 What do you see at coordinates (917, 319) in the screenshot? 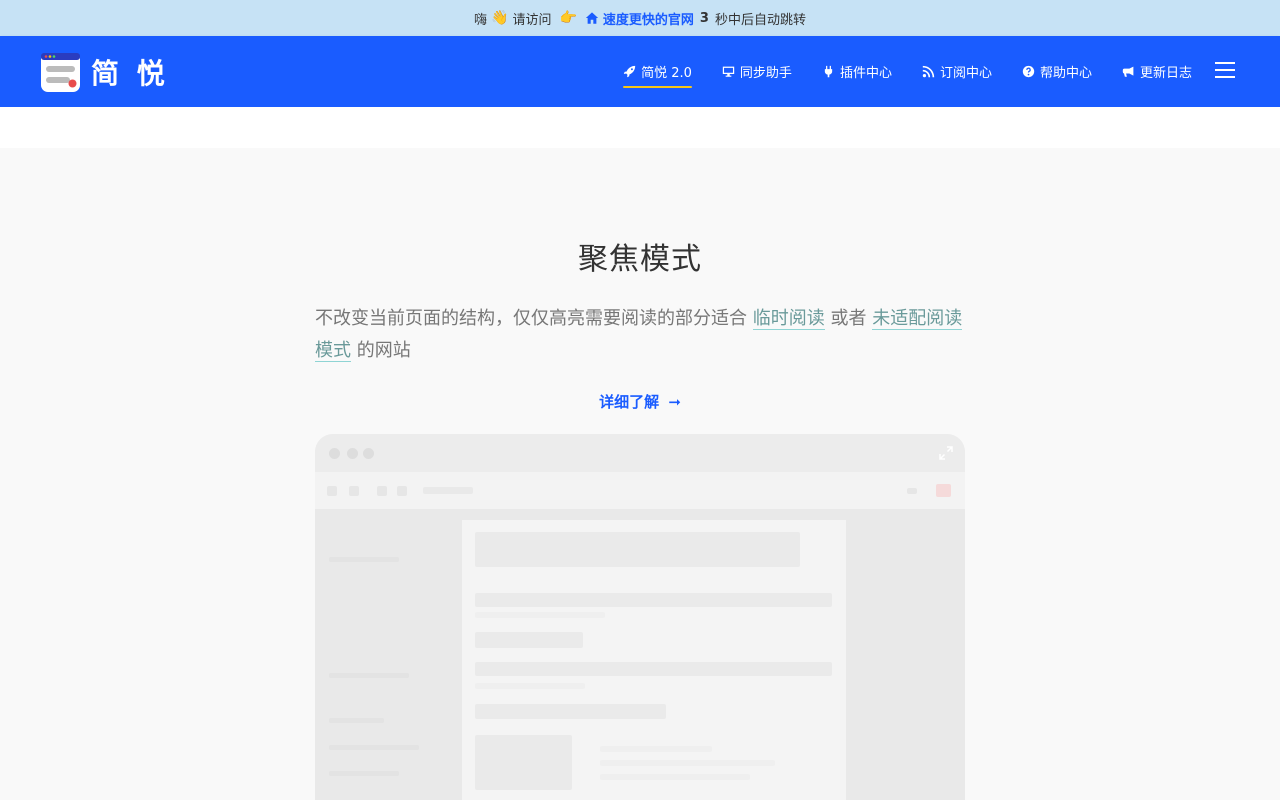
I see `unadapted-reading-link: 未适配阅读` at bounding box center [917, 319].